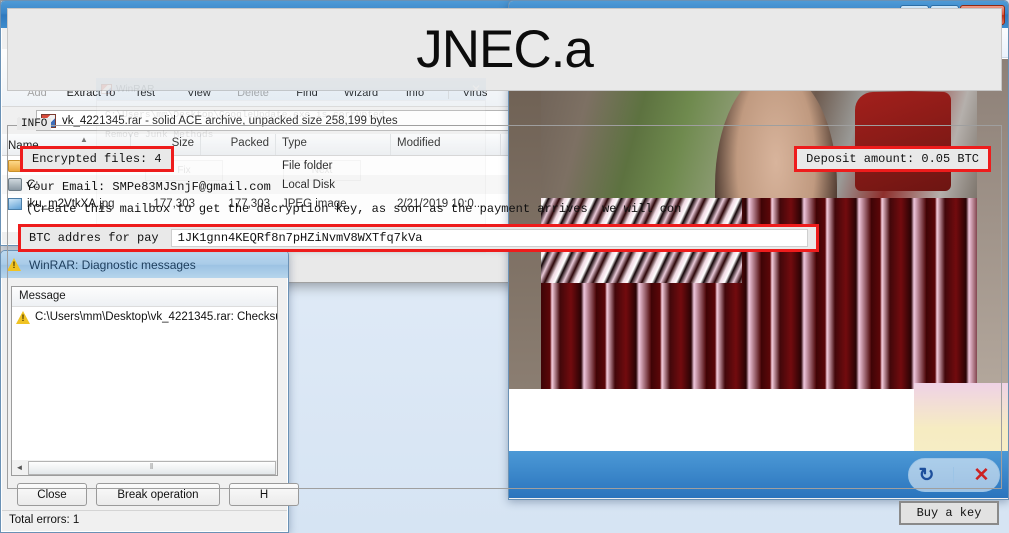 The width and height of the screenshot is (1009, 533). Describe the element at coordinates (148, 187) in the screenshot. I see `victim-email: Your Email: SMPe83MJSnjF@gmail.com` at that location.